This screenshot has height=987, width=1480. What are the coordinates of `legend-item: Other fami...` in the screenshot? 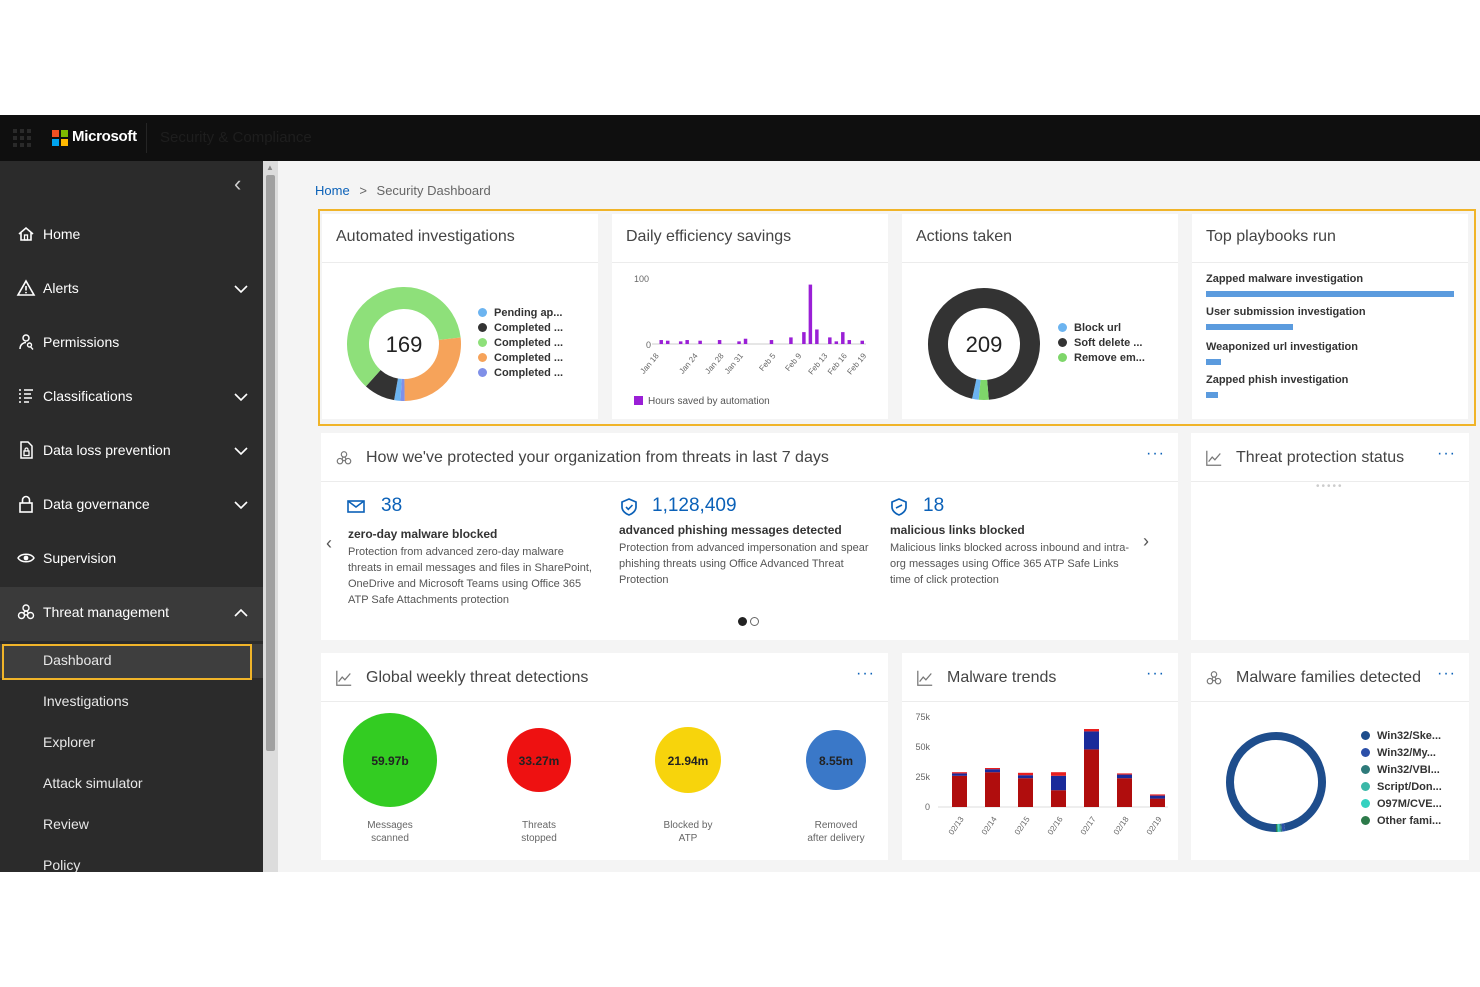 It's located at (1401, 823).